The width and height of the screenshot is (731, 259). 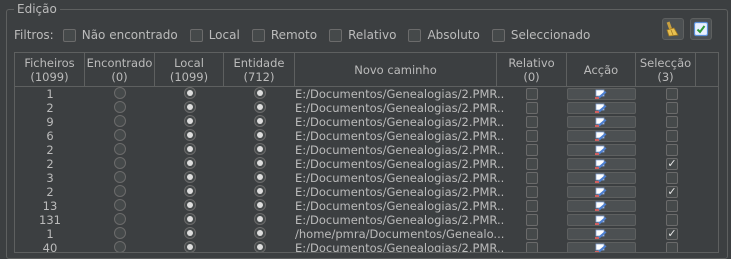 I want to click on column-header-5: Novo caminho, so click(x=396, y=69).